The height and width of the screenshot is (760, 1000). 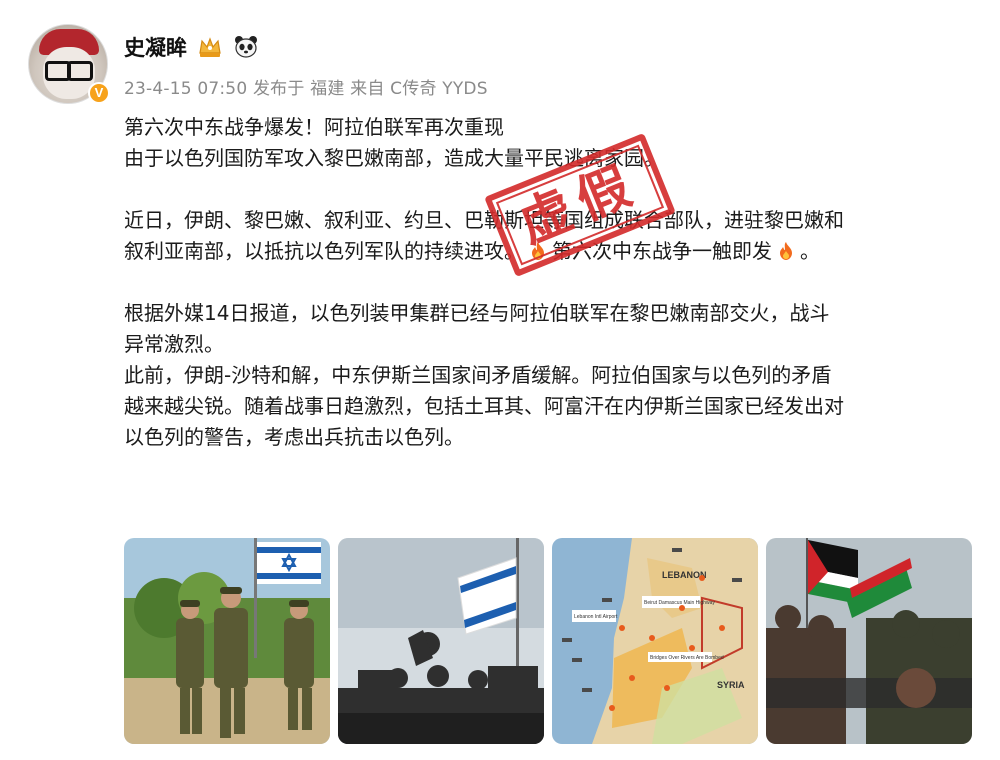 I want to click on post-source: 来自 C传奇 YYDS, so click(x=419, y=89).